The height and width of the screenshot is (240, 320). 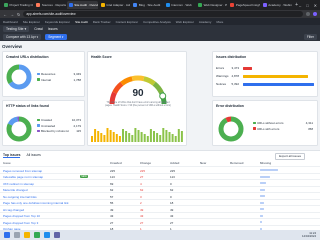 What do you see at coordinates (309, 234) in the screenshot?
I see `clock: 11:24 14/04/2024` at bounding box center [309, 234].